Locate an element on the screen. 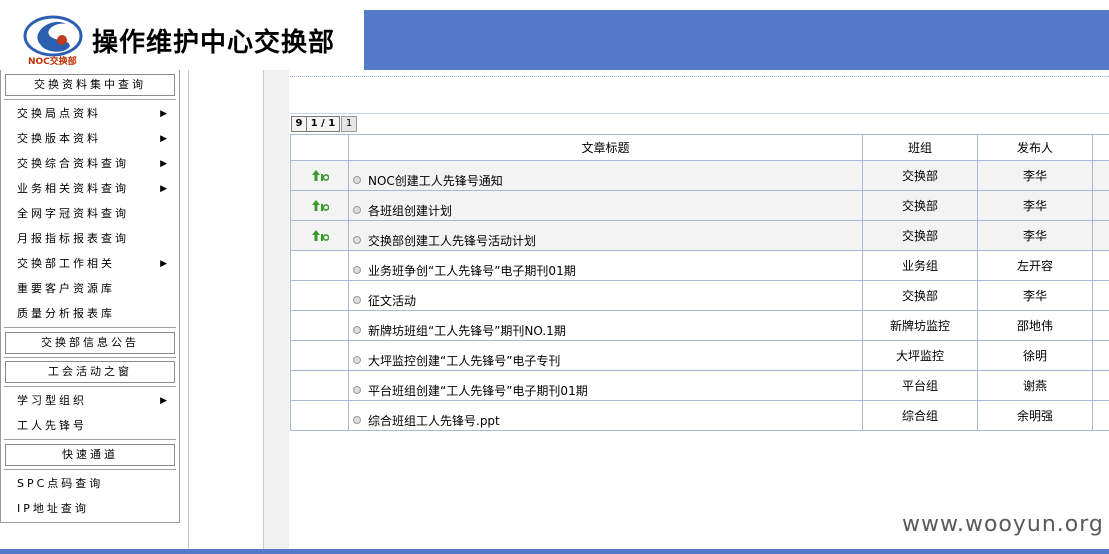 The width and height of the screenshot is (1109, 554). menu-item-prefix-query: 全网字冠资料查询 is located at coordinates (92, 214).